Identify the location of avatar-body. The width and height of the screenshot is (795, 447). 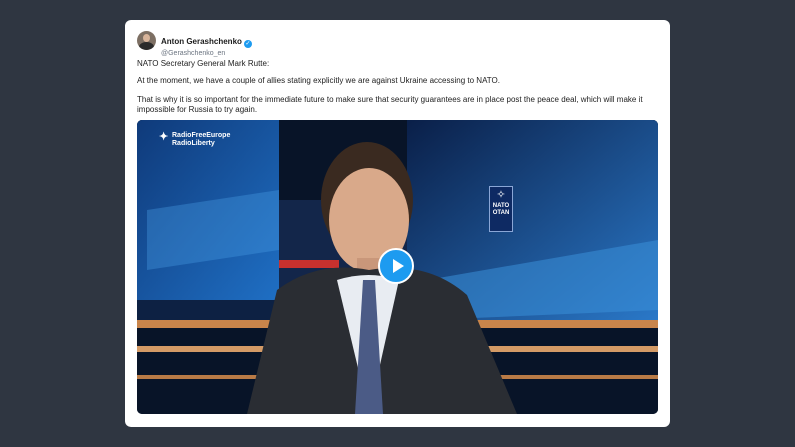
(146, 46).